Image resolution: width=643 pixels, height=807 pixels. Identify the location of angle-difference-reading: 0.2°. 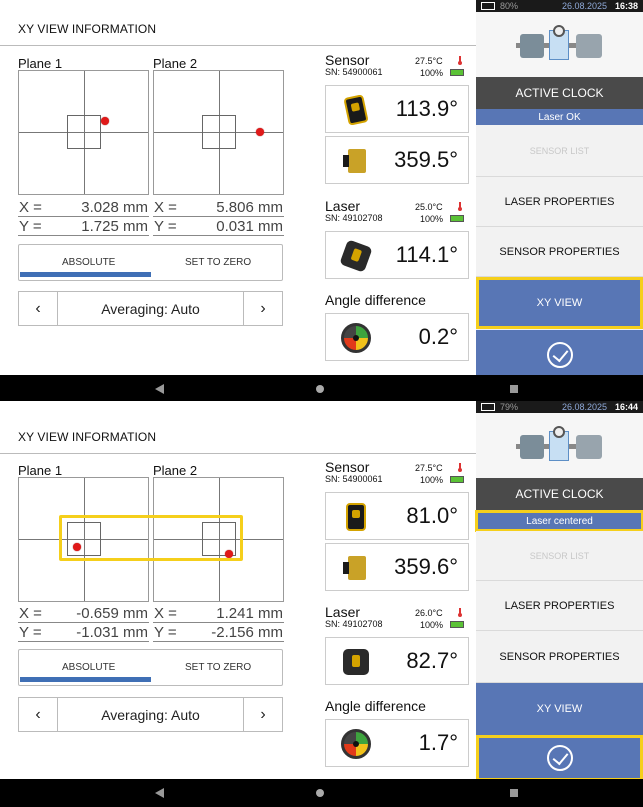
(397, 337).